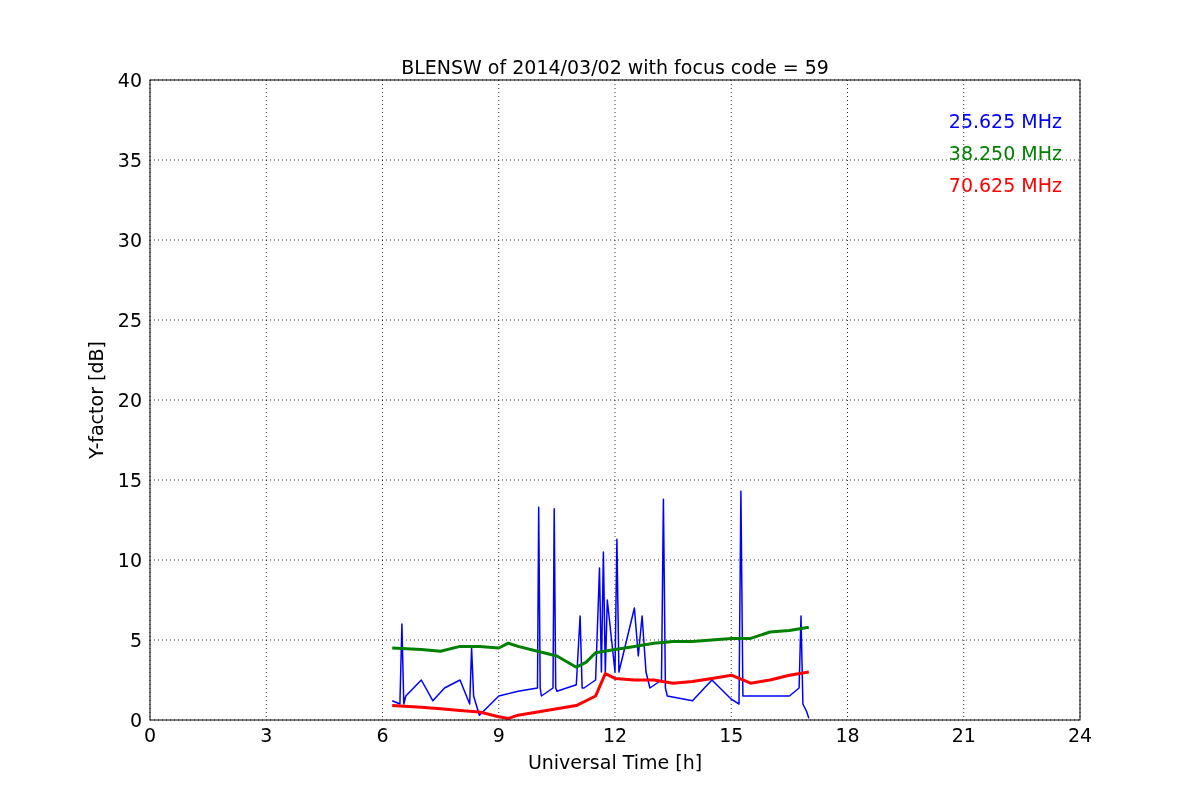 This screenshot has height=800, width=1200. Describe the element at coordinates (129, 480) in the screenshot. I see `y-tick-label: 15` at that location.